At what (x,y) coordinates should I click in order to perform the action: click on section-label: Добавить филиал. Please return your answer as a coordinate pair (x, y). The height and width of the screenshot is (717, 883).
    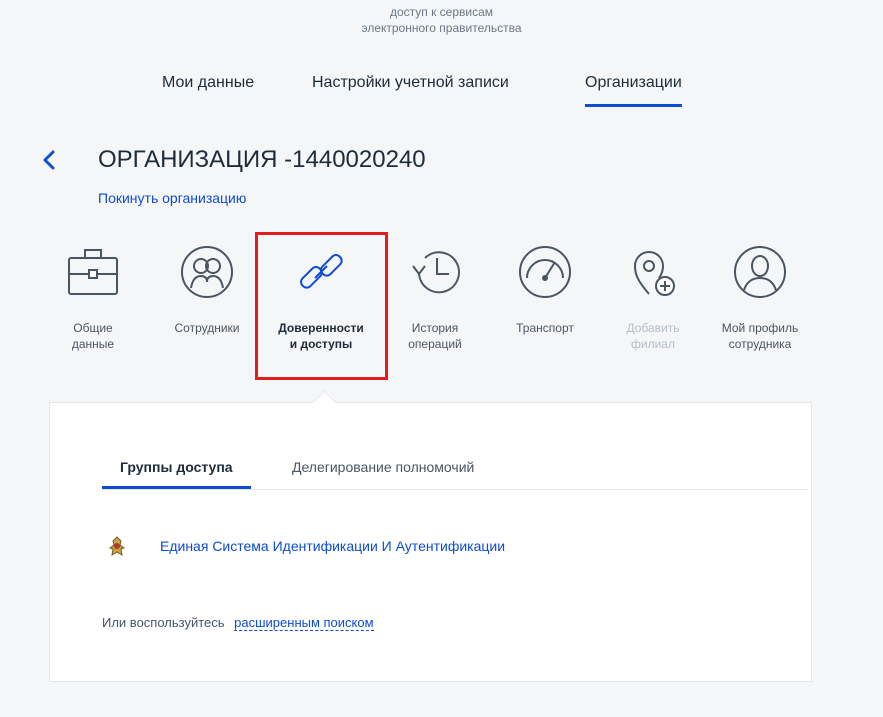
    Looking at the image, I should click on (653, 336).